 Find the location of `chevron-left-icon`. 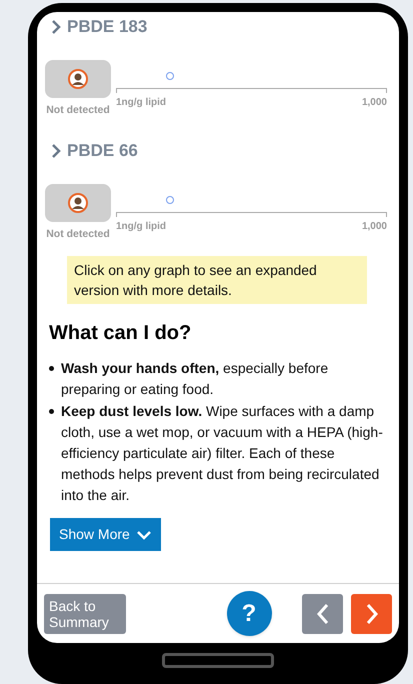

chevron-left-icon is located at coordinates (322, 614).